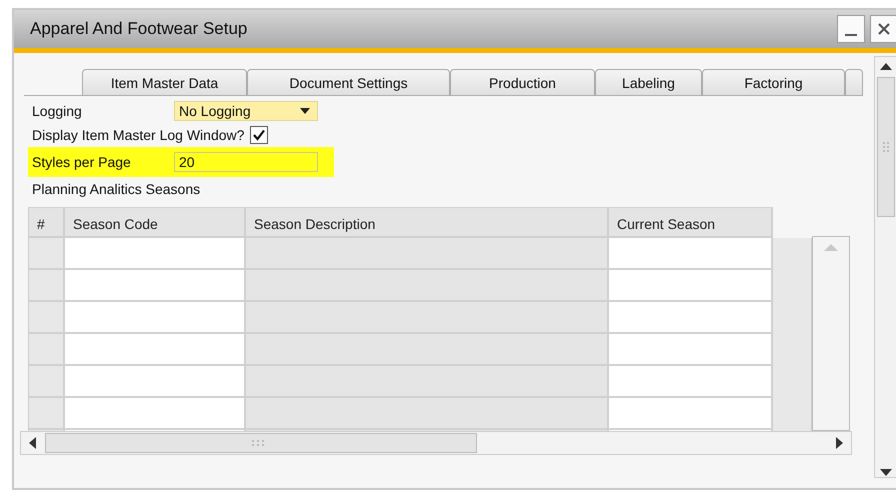 Image resolution: width=896 pixels, height=497 pixels. I want to click on close-button, so click(883, 29).